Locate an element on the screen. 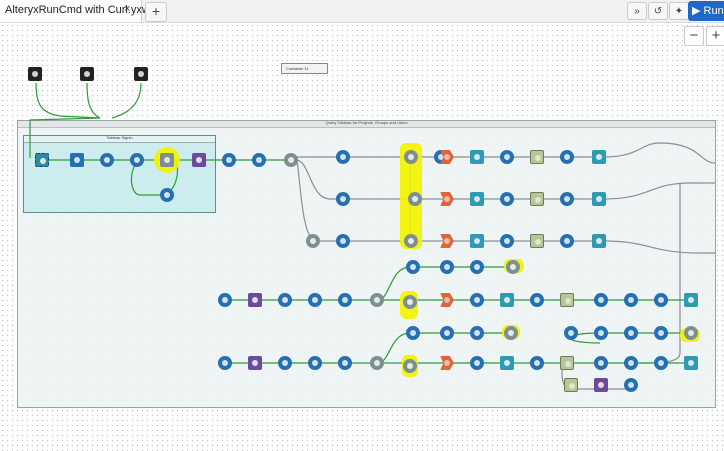 The width and height of the screenshot is (724, 451). expand-icon: » is located at coordinates (637, 11).